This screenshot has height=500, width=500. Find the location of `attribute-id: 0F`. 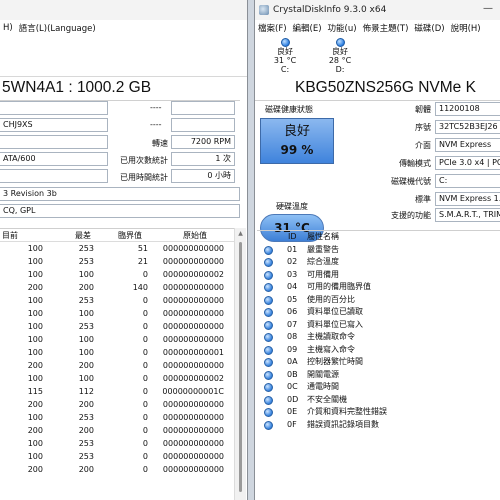

attribute-id: 0F is located at coordinates (292, 424).